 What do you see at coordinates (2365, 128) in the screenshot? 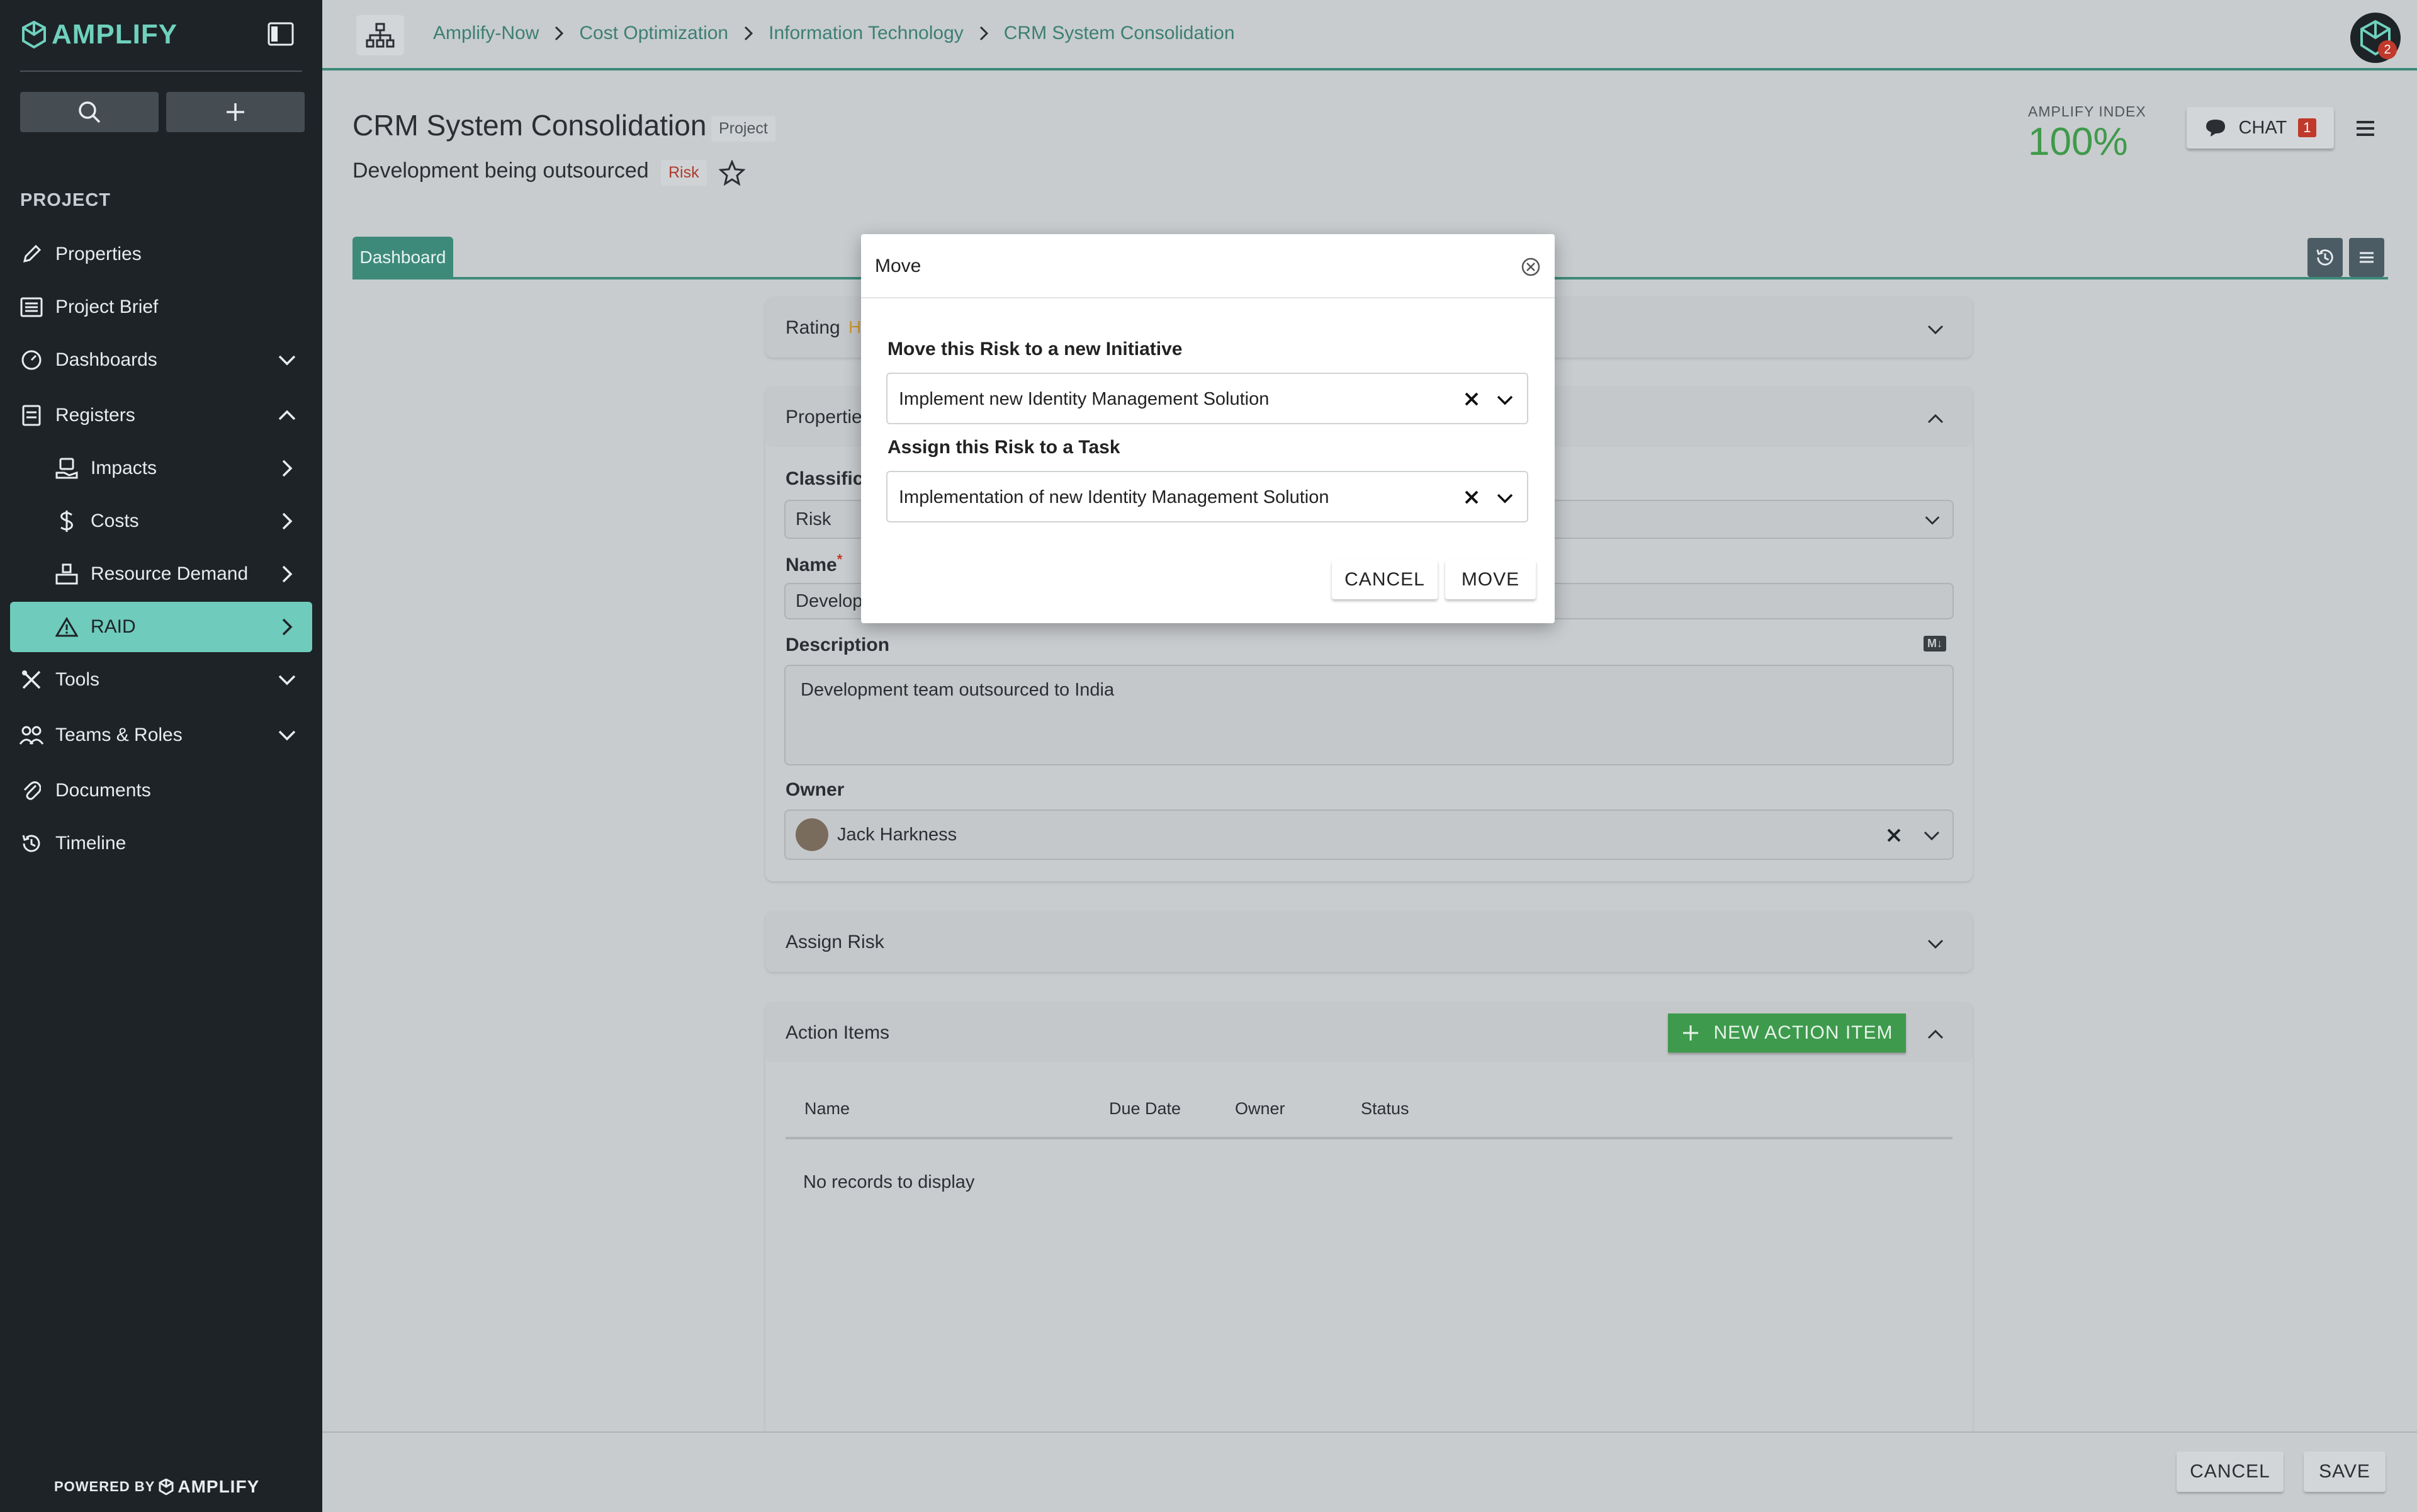
I see `hamburger-menu-icon` at bounding box center [2365, 128].